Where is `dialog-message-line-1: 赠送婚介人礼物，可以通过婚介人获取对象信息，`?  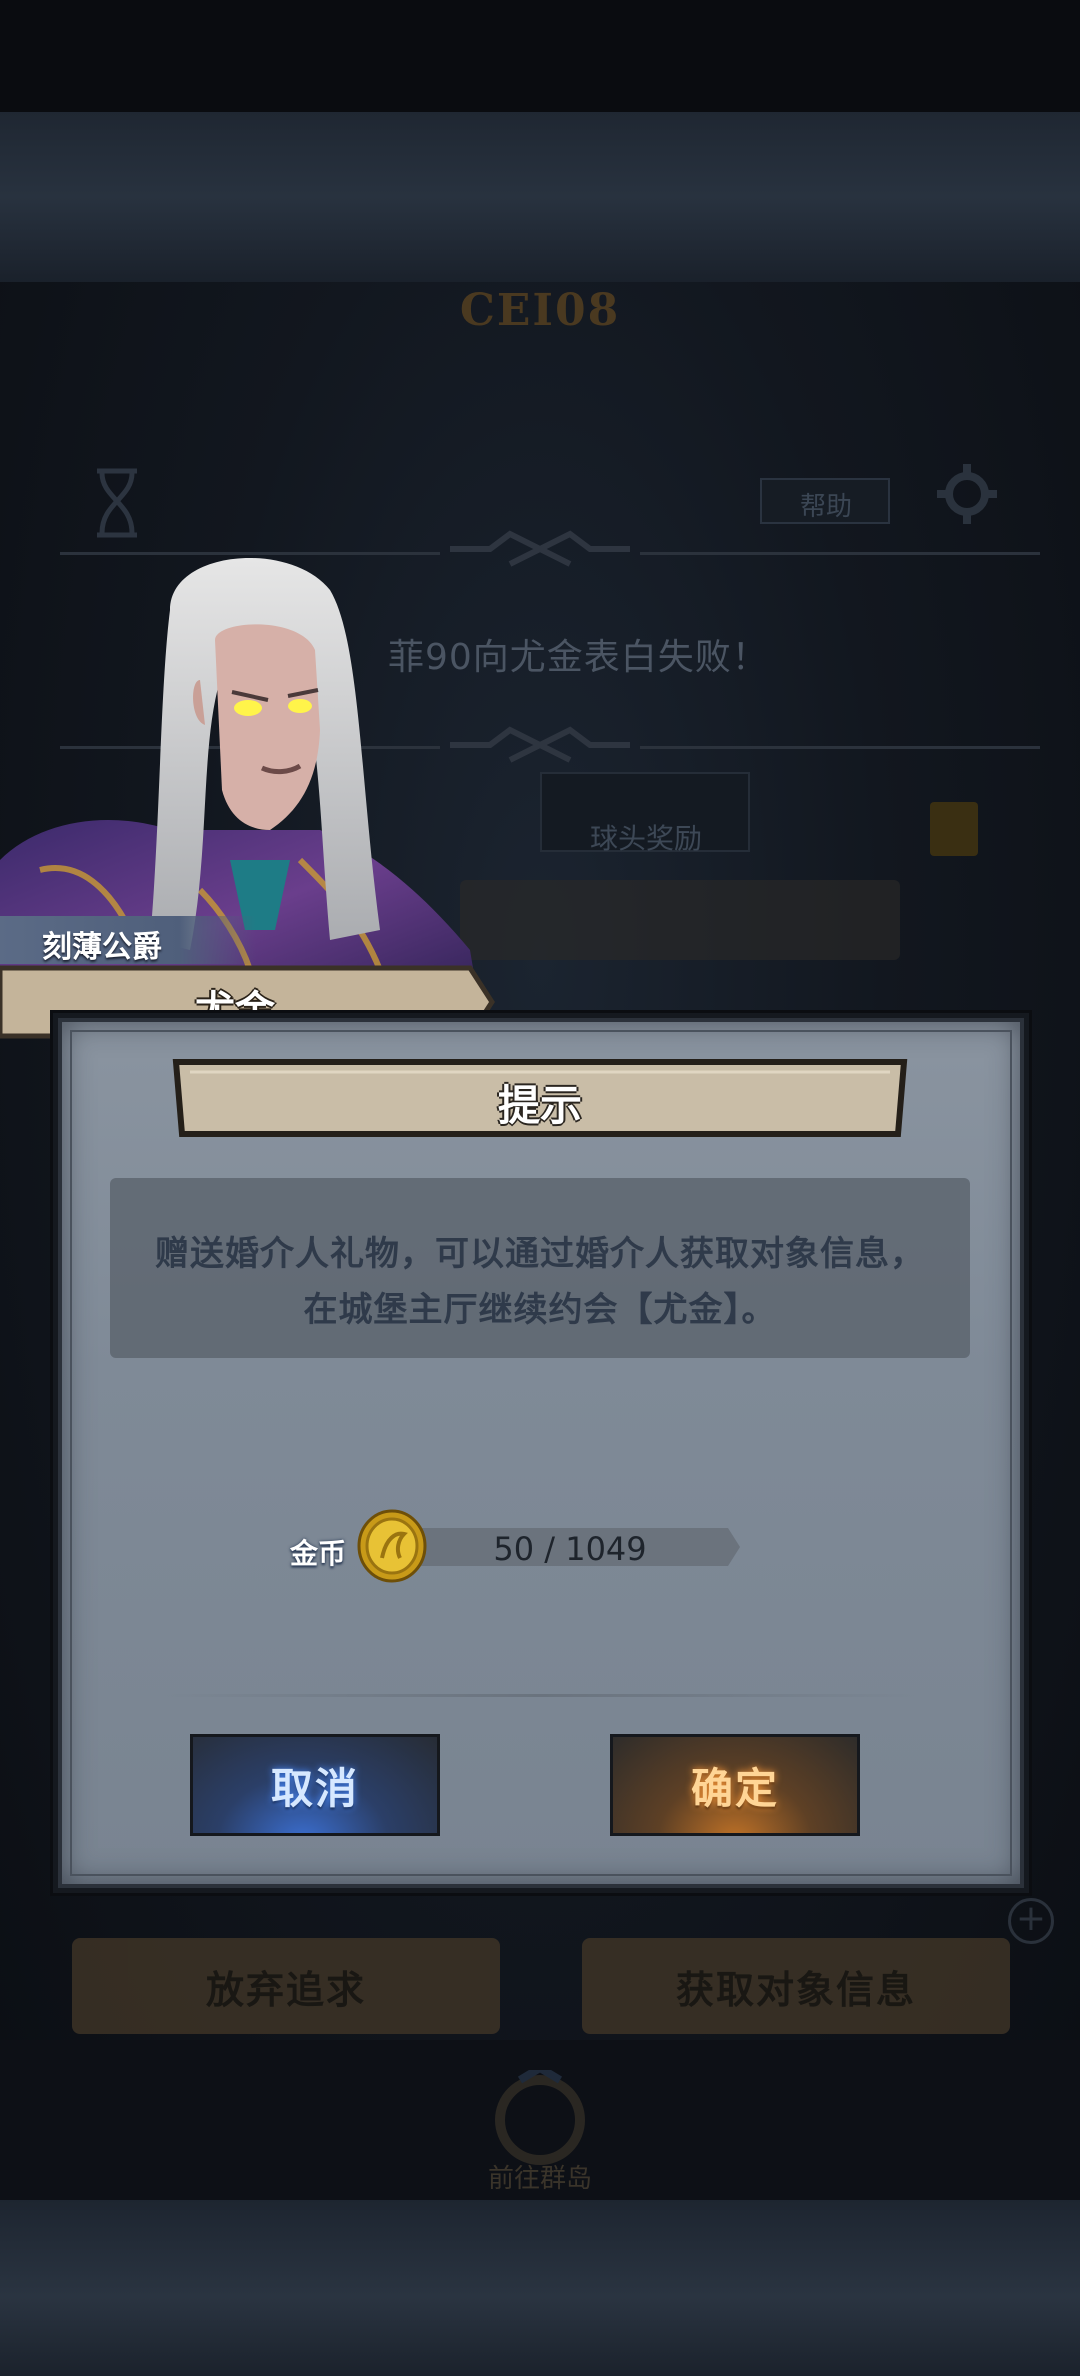 dialog-message-line-1: 赠送婚介人礼物，可以通过婚介人获取对象信息， is located at coordinates (540, 1254).